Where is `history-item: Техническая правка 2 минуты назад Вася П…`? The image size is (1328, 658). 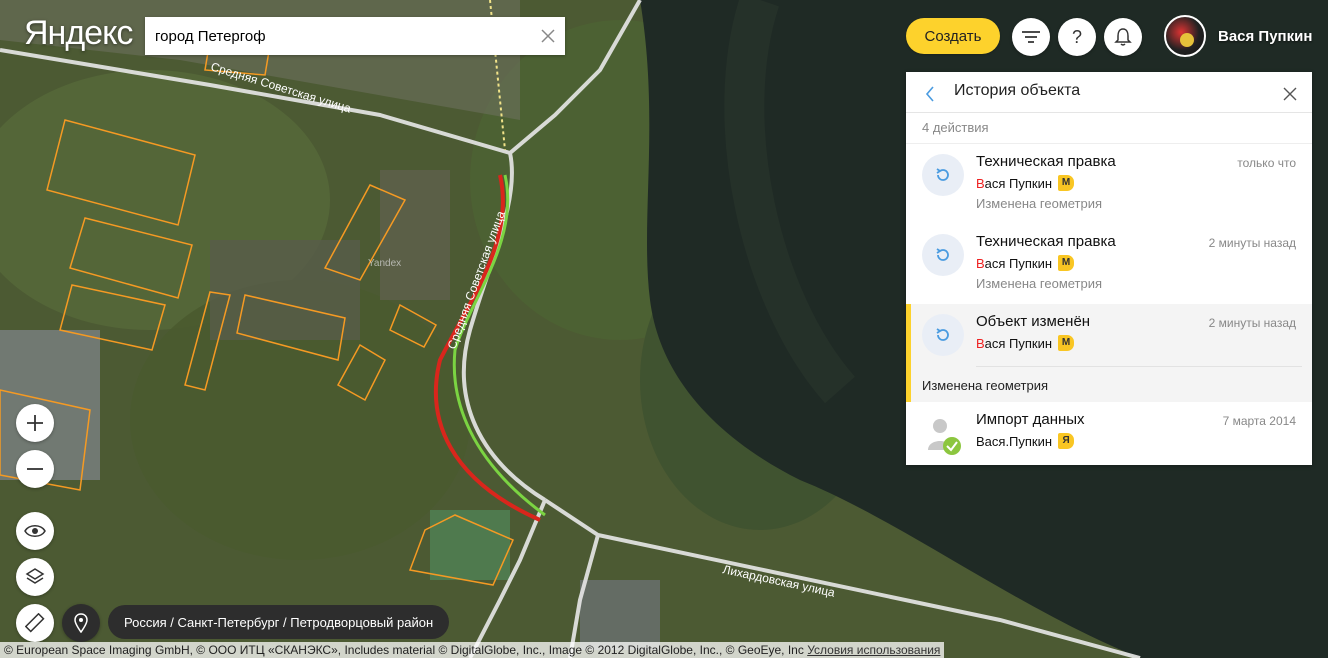 history-item: Техническая правка 2 минуты назад Вася П… is located at coordinates (1109, 264).